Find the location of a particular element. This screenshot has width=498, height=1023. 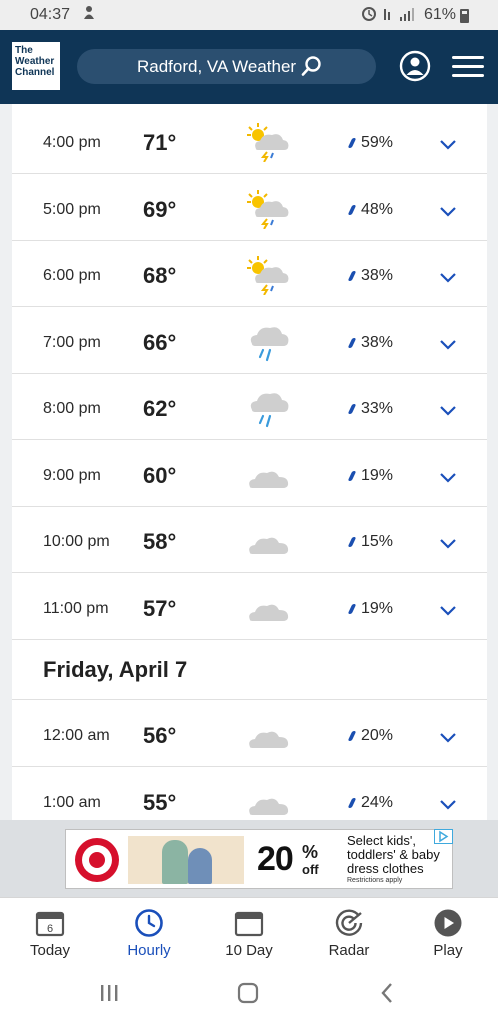

nav-today: 6 Today is located at coordinates (50, 933).